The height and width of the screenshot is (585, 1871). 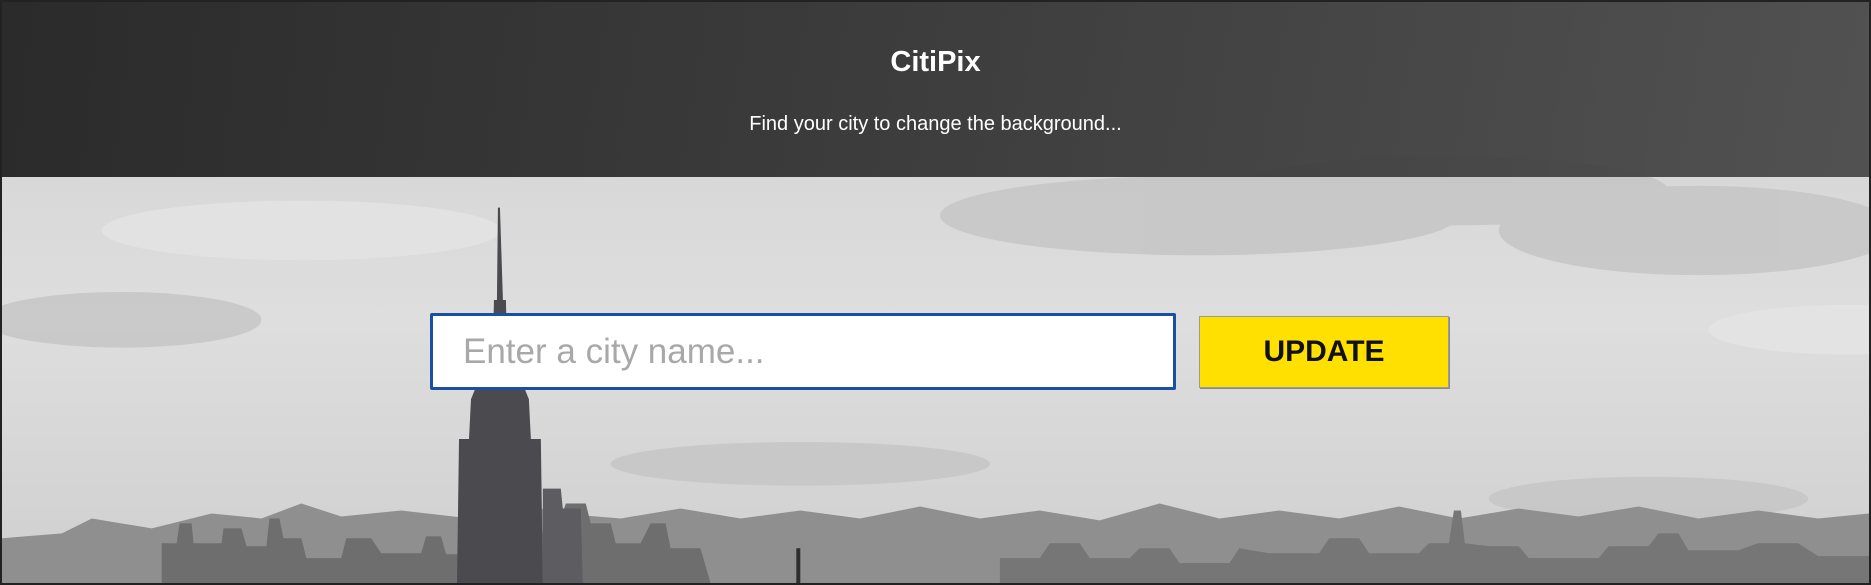 What do you see at coordinates (935, 62) in the screenshot?
I see `app-title: CitiPix` at bounding box center [935, 62].